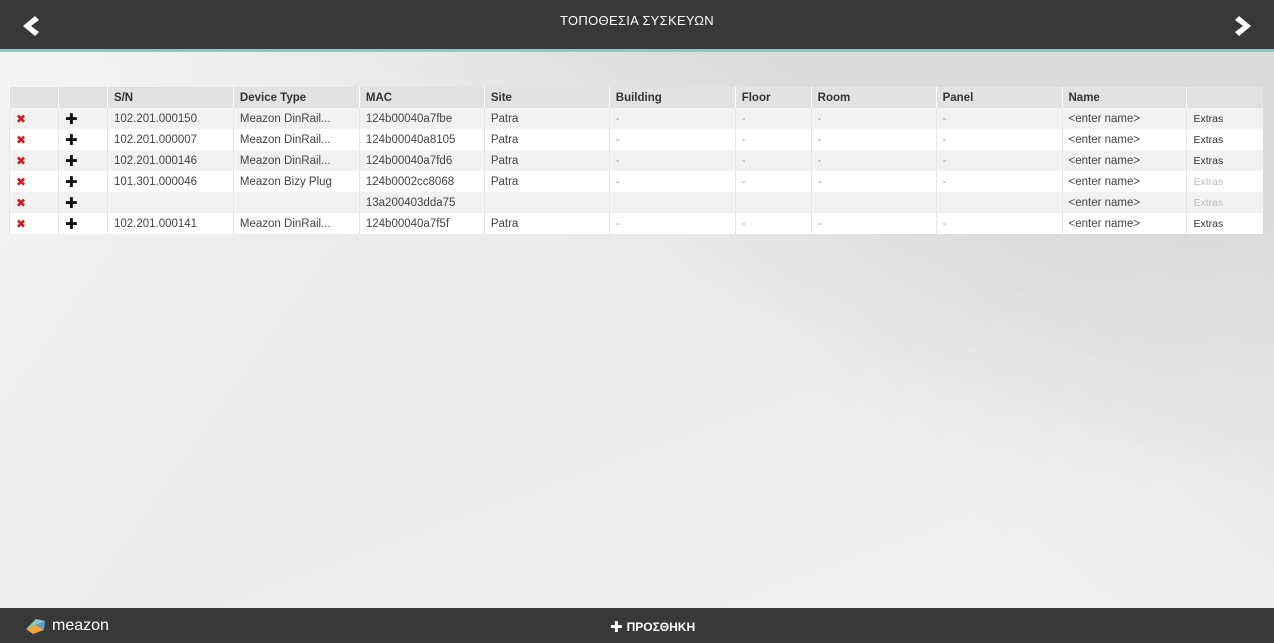 This screenshot has width=1274, height=643. Describe the element at coordinates (421, 160) in the screenshot. I see `mac-cell: 124b00040a7fd6` at that location.